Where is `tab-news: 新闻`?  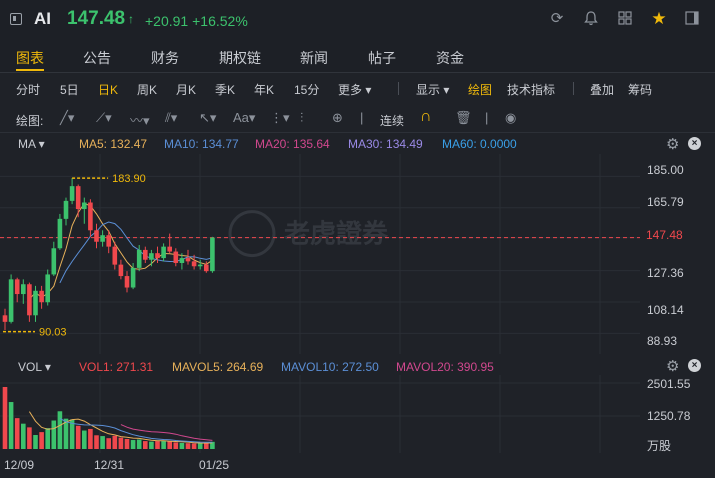
tab-news: 新闻 is located at coordinates (314, 58).